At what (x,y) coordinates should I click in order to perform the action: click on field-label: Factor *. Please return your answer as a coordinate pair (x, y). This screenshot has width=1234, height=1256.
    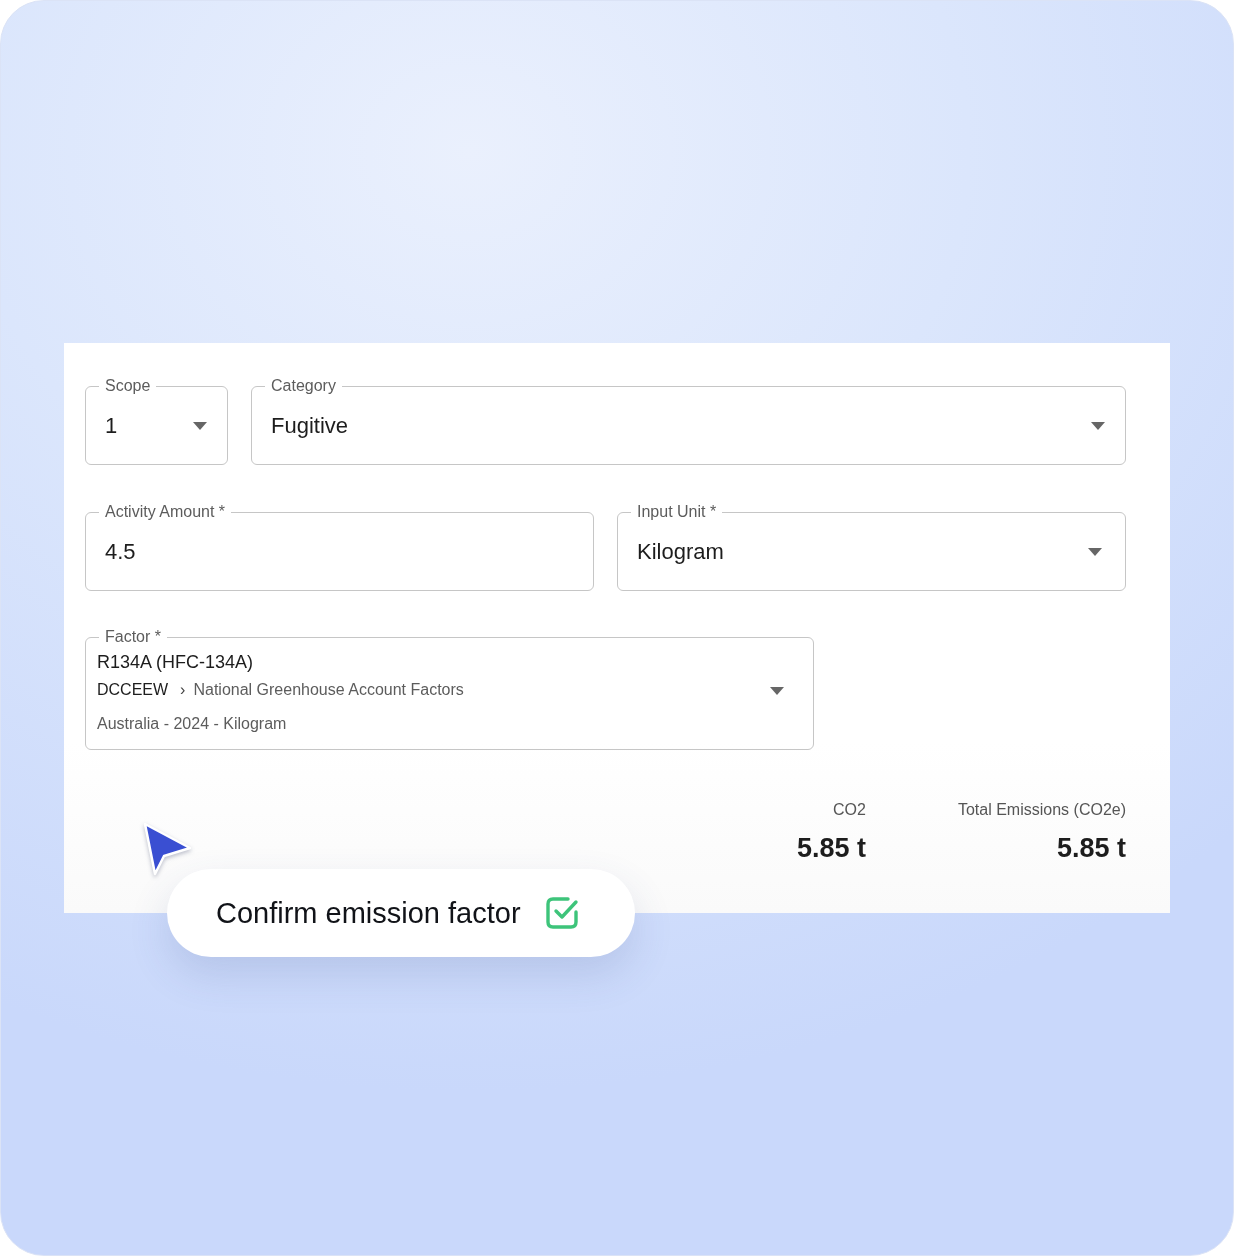
    Looking at the image, I should click on (133, 637).